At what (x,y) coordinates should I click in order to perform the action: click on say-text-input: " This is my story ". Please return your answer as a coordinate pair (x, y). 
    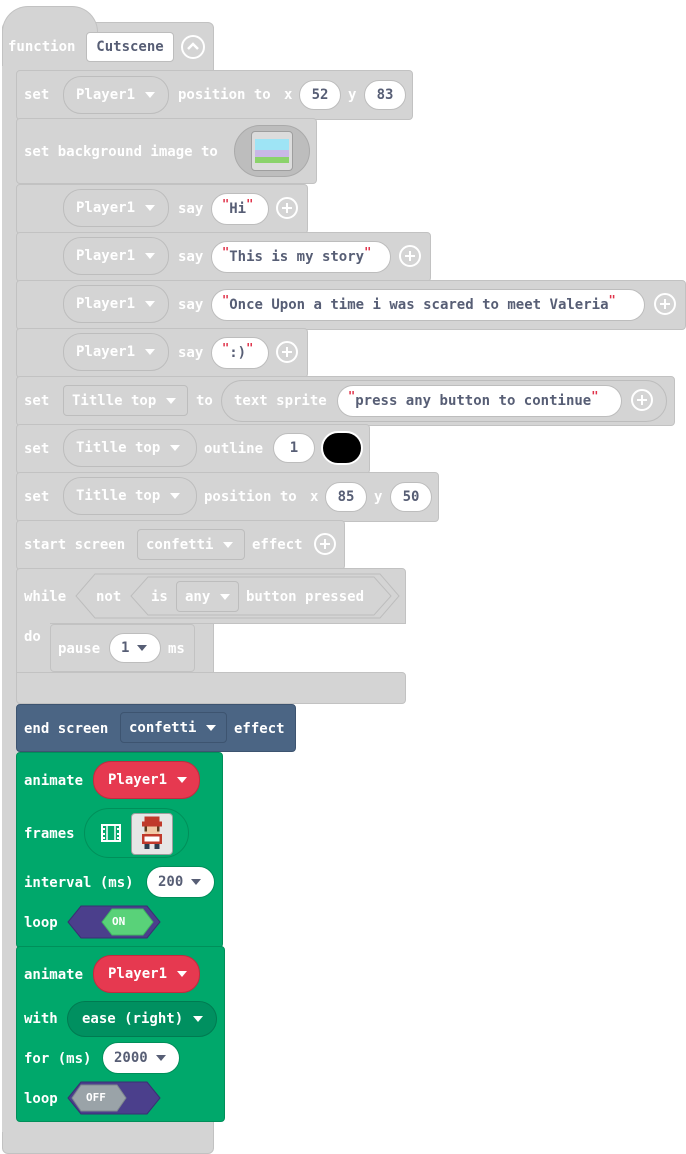
    Looking at the image, I should click on (301, 257).